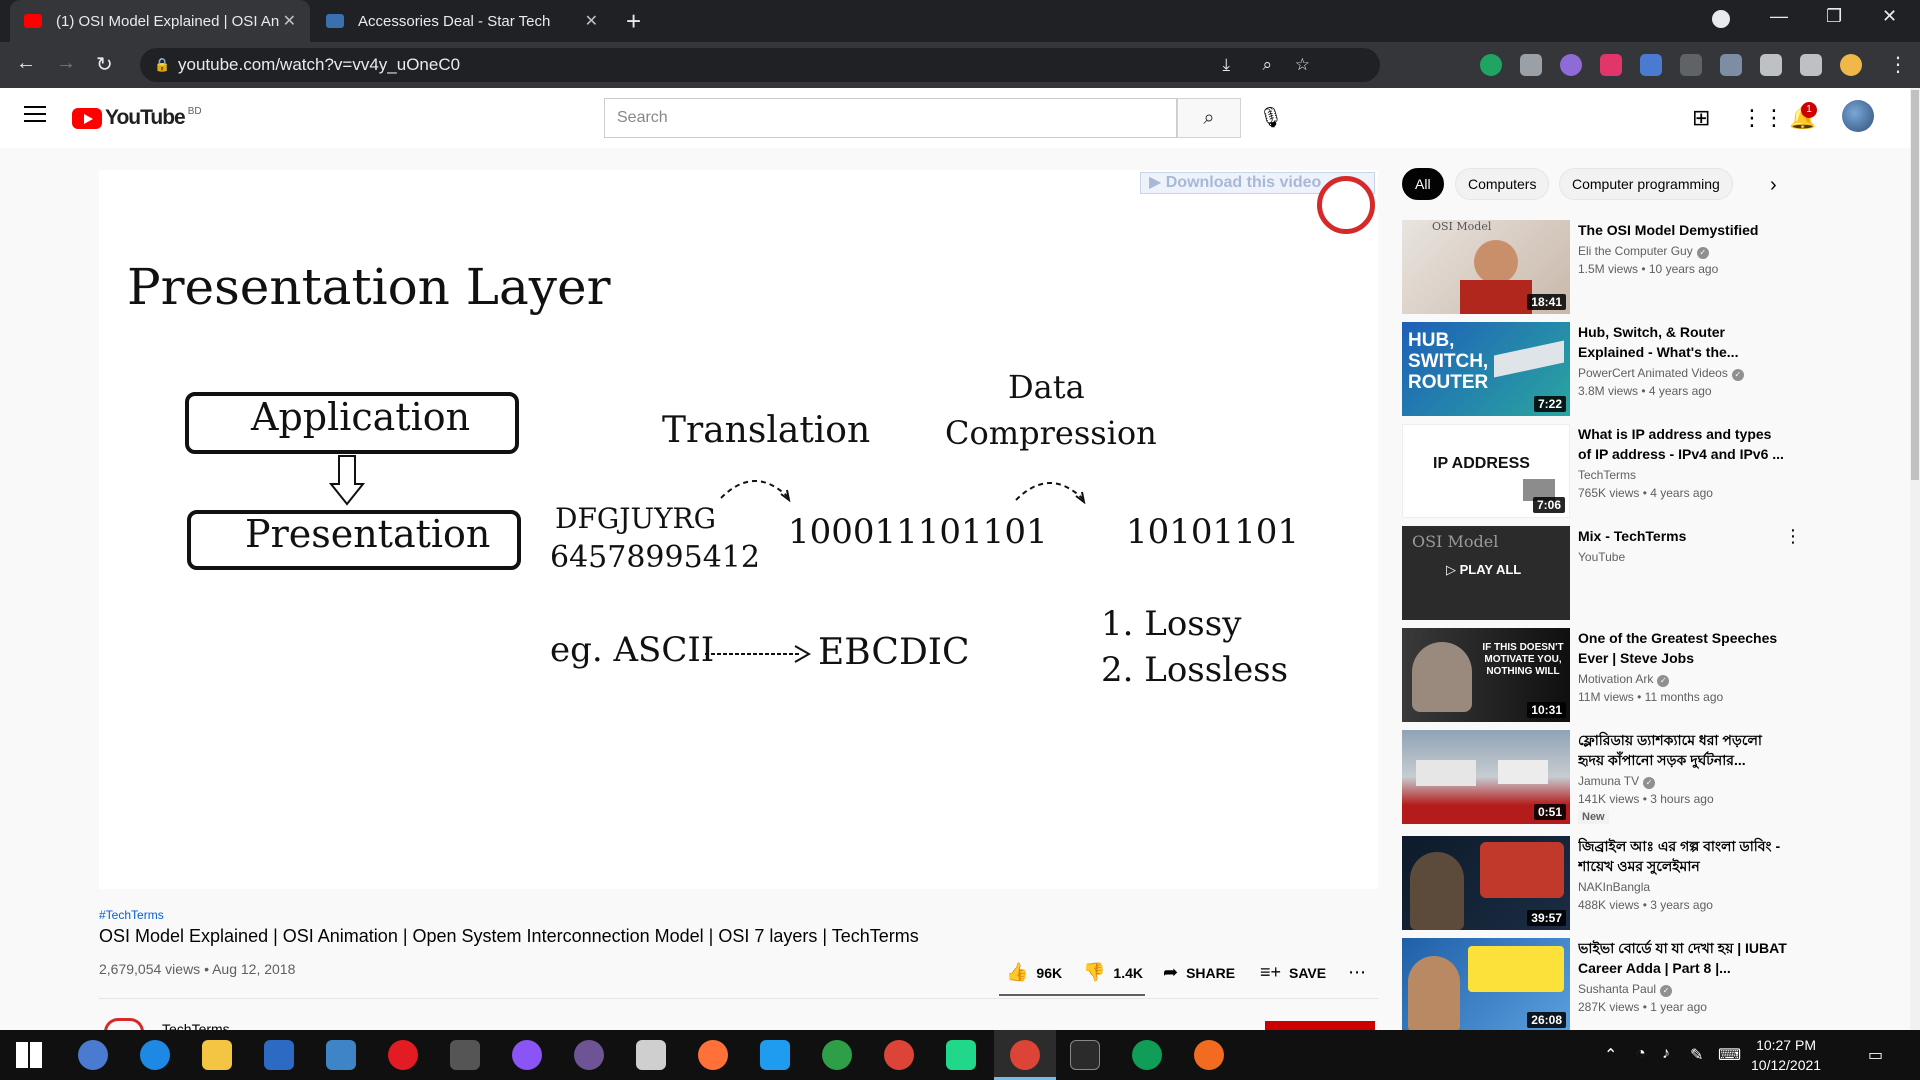  Describe the element at coordinates (1267, 65) in the screenshot. I see `zoom-icon: ⌕` at that location.